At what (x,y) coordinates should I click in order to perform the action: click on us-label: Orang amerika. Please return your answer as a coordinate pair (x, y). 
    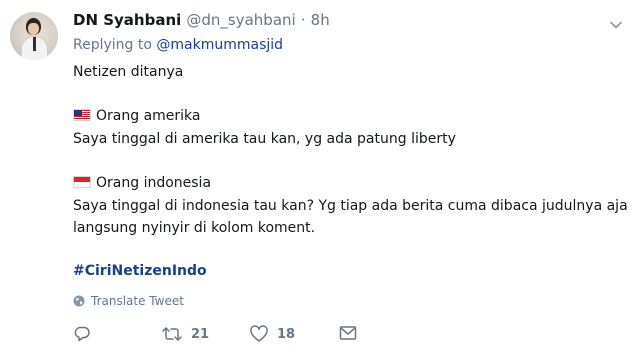
    Looking at the image, I should click on (148, 116).